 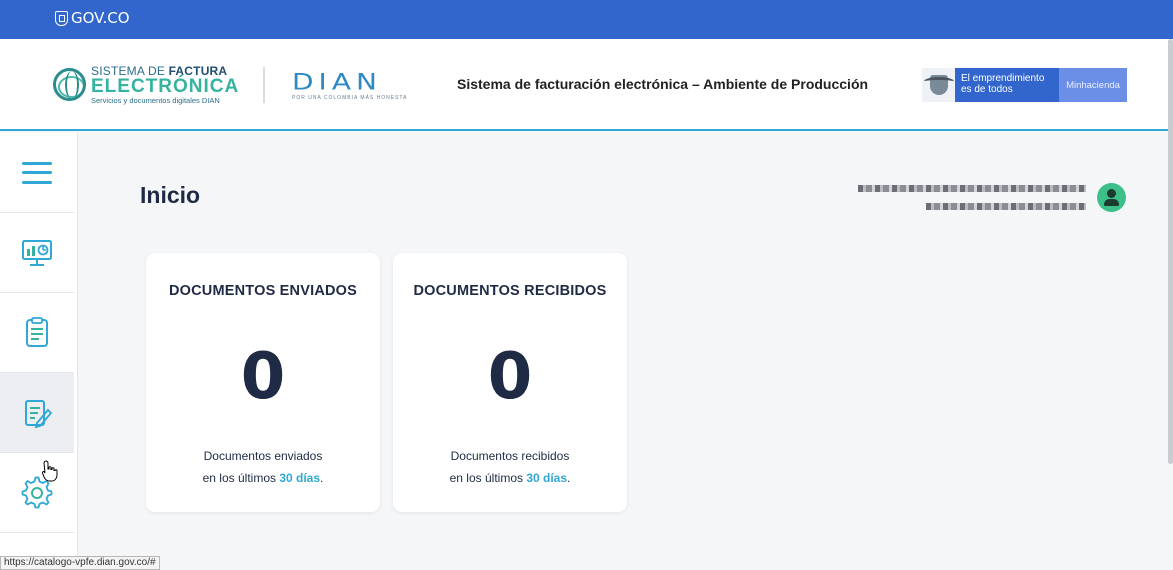 I want to click on document-edit-icon, so click(x=39, y=413).